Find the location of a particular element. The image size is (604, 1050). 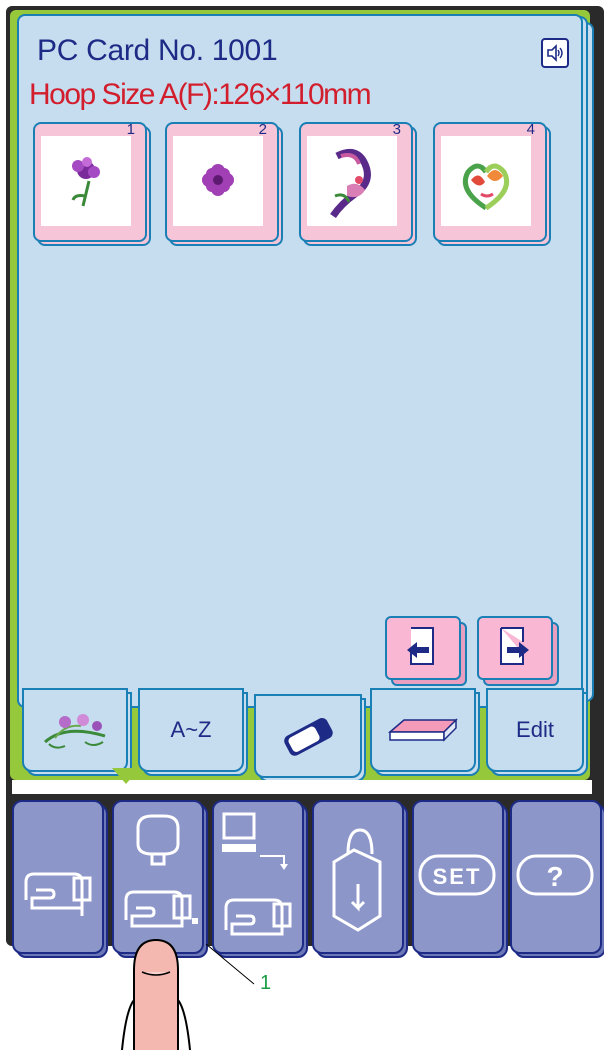

set-key: SET is located at coordinates (460, 879).